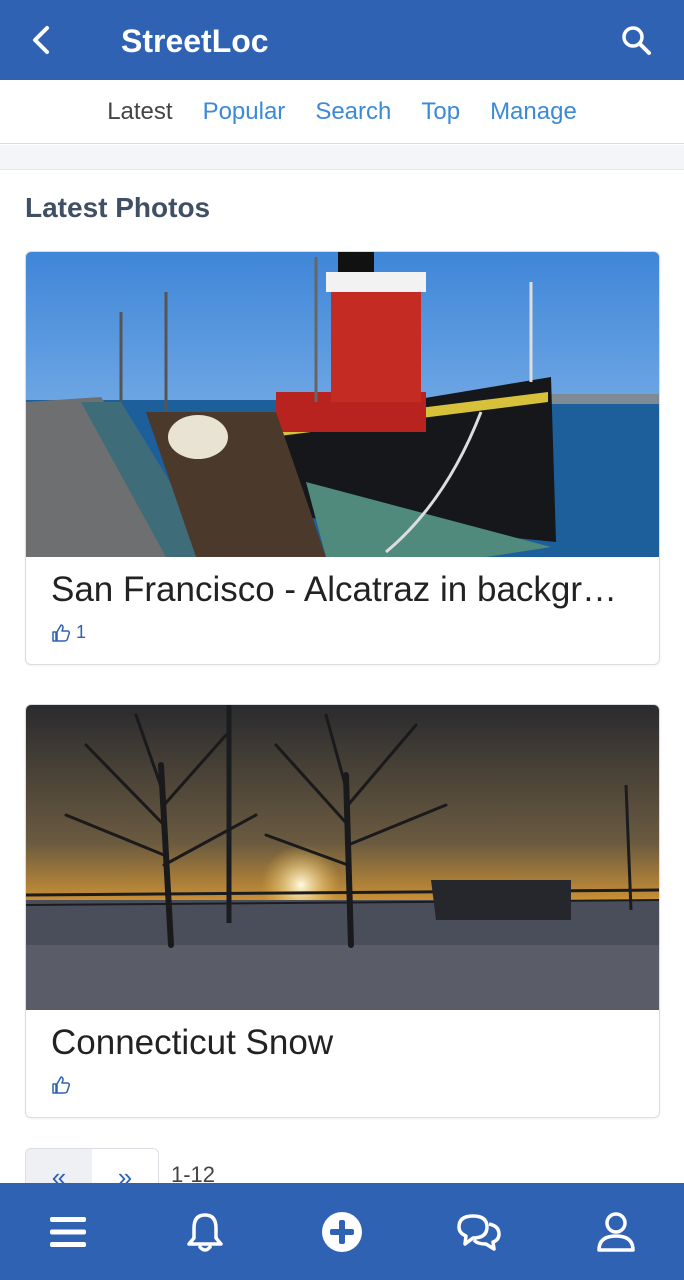  Describe the element at coordinates (336, 1043) in the screenshot. I see `photo-caption: Connecticut Snow` at that location.